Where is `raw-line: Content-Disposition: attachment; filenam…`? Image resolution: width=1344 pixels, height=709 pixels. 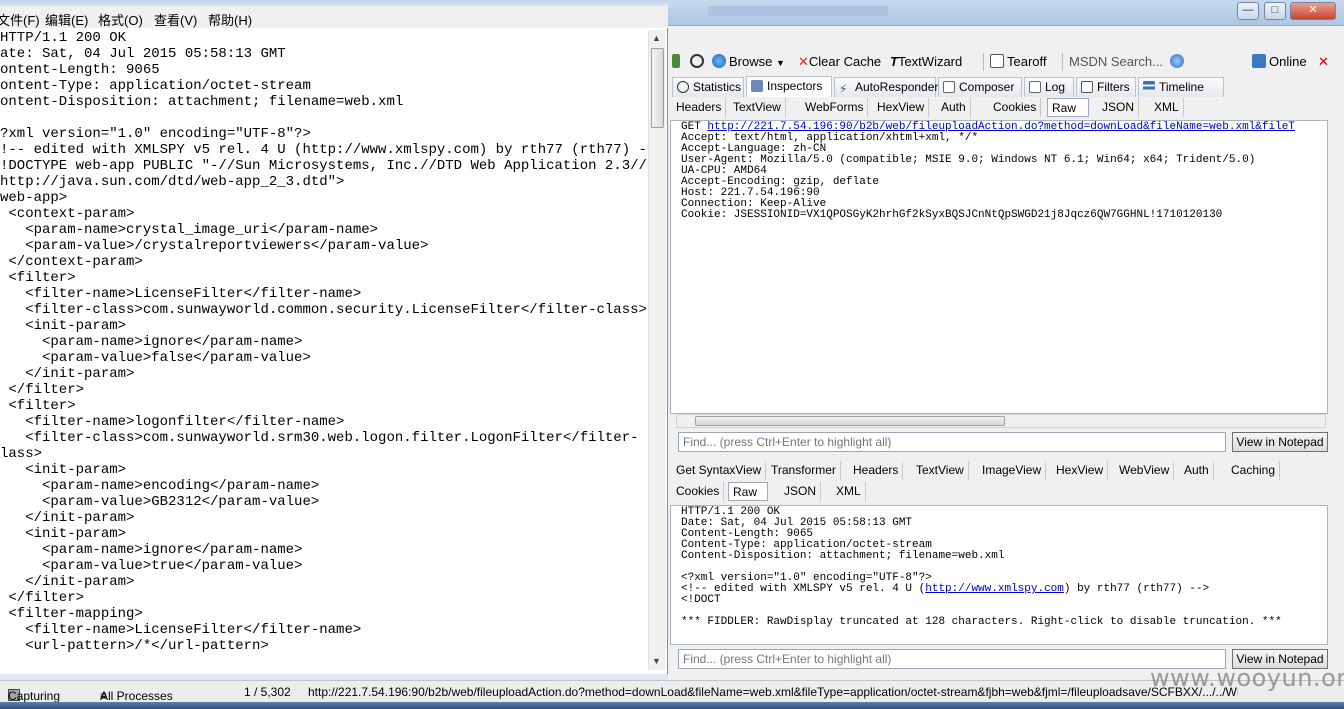 raw-line: Content-Disposition: attachment; filenam… is located at coordinates (843, 556).